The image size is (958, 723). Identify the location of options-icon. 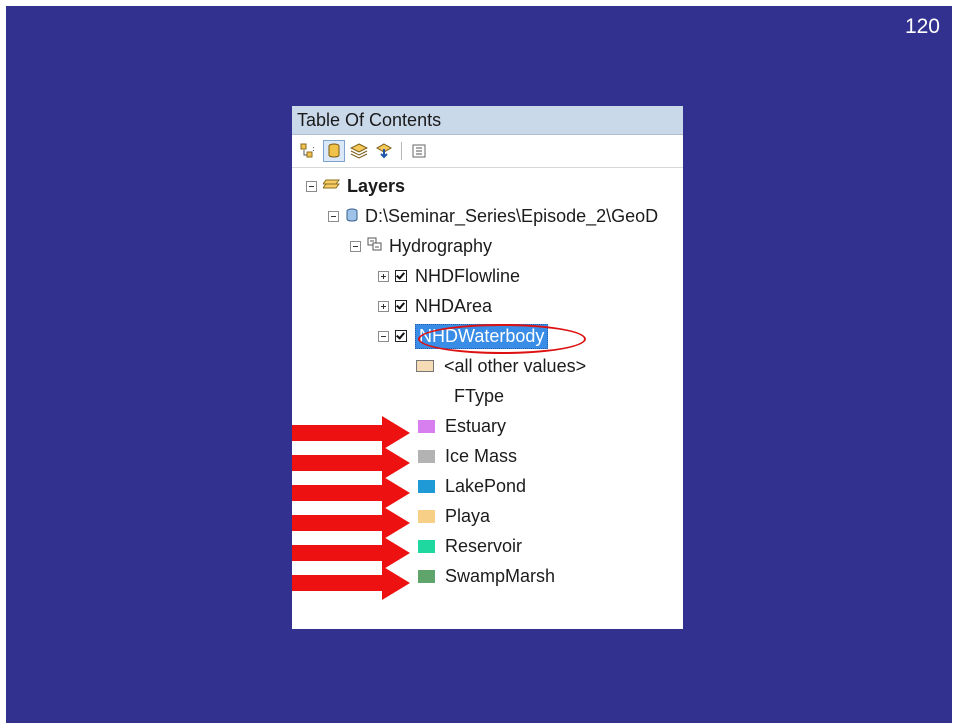
(419, 151).